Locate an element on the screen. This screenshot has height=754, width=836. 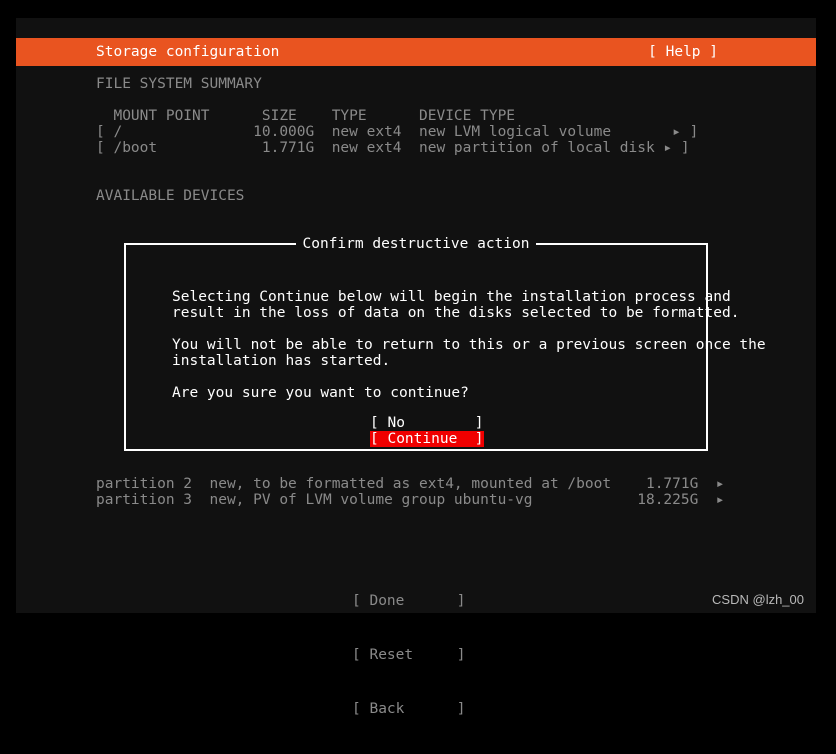
bottom-button-group: [ Done ] [ Reset ] [ Back ] is located at coordinates (409, 655).